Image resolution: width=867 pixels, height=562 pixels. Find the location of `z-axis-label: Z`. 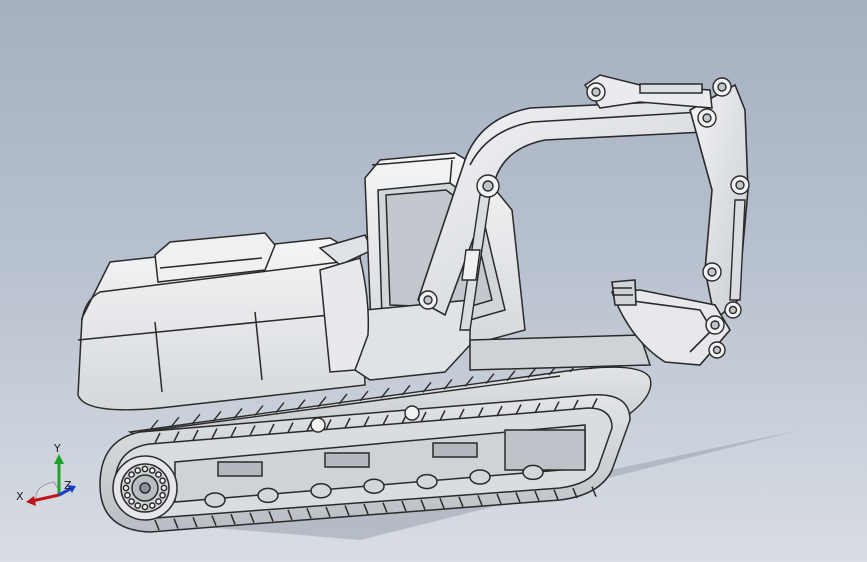

z-axis-label: Z is located at coordinates (68, 485).